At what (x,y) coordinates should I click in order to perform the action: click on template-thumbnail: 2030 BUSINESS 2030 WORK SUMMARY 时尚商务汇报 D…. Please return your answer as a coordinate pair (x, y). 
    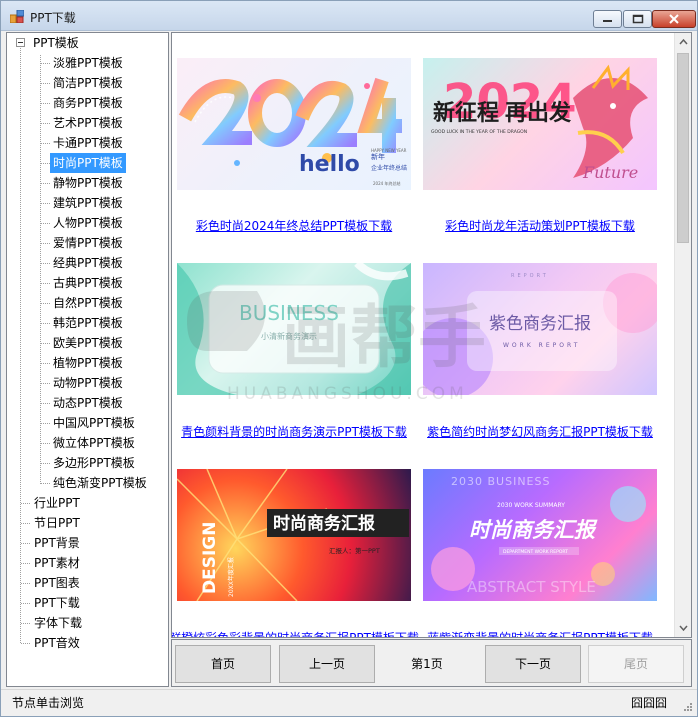
    Looking at the image, I should click on (540, 535).